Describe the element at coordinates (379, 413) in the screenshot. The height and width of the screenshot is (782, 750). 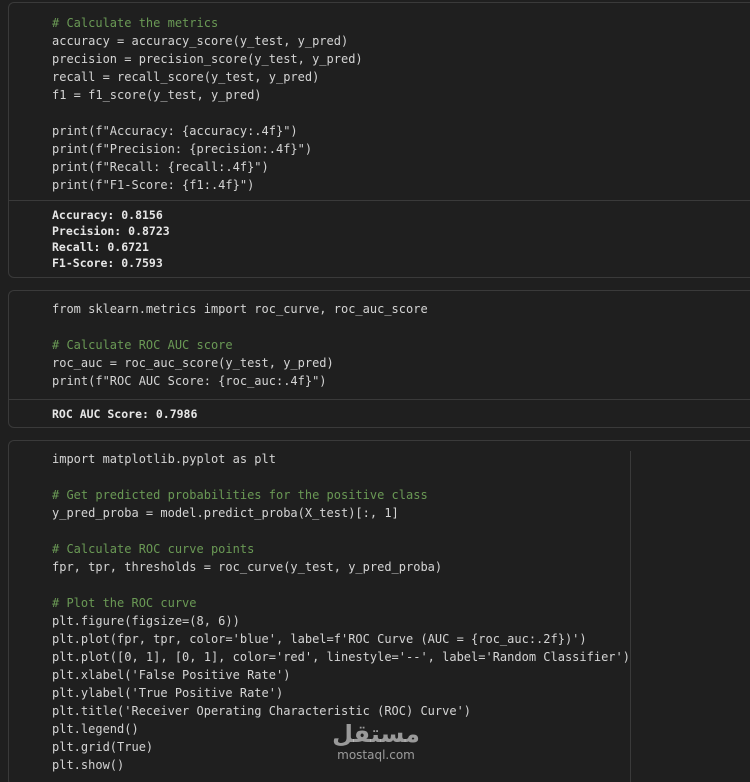
I see `cell-output: ROC AUC Score: 0.7986` at that location.